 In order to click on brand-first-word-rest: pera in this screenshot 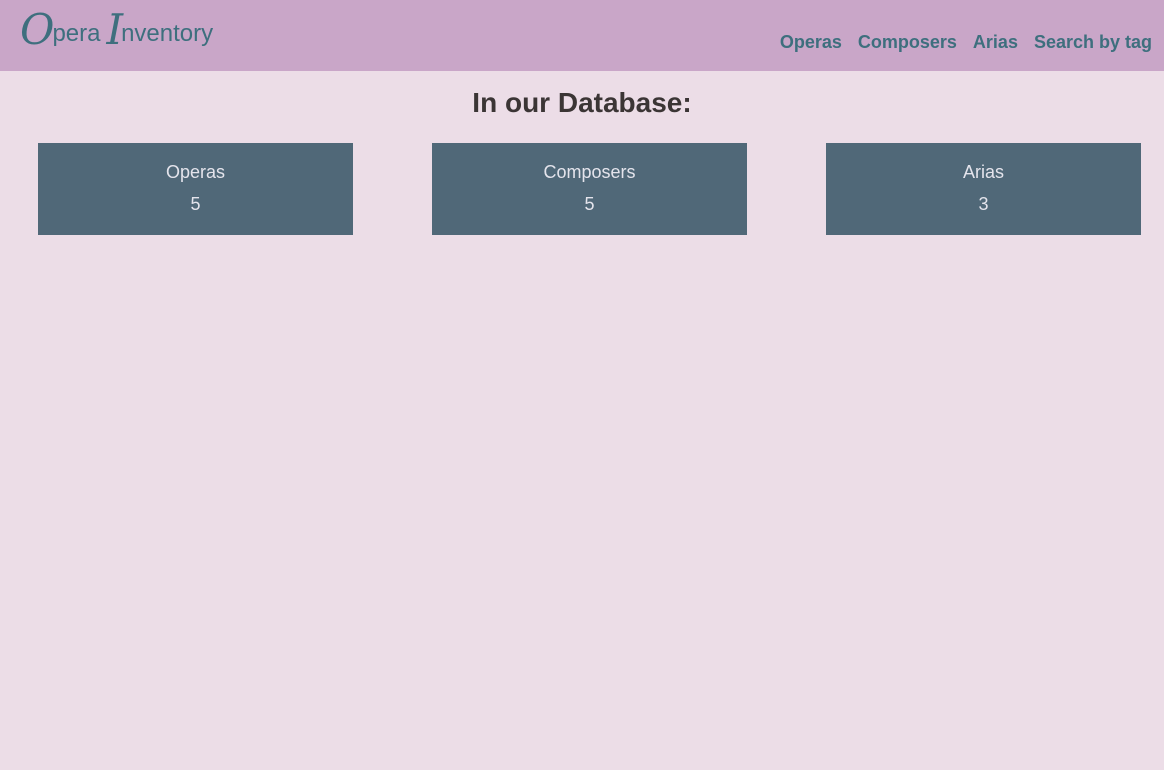, I will do `click(76, 33)`.